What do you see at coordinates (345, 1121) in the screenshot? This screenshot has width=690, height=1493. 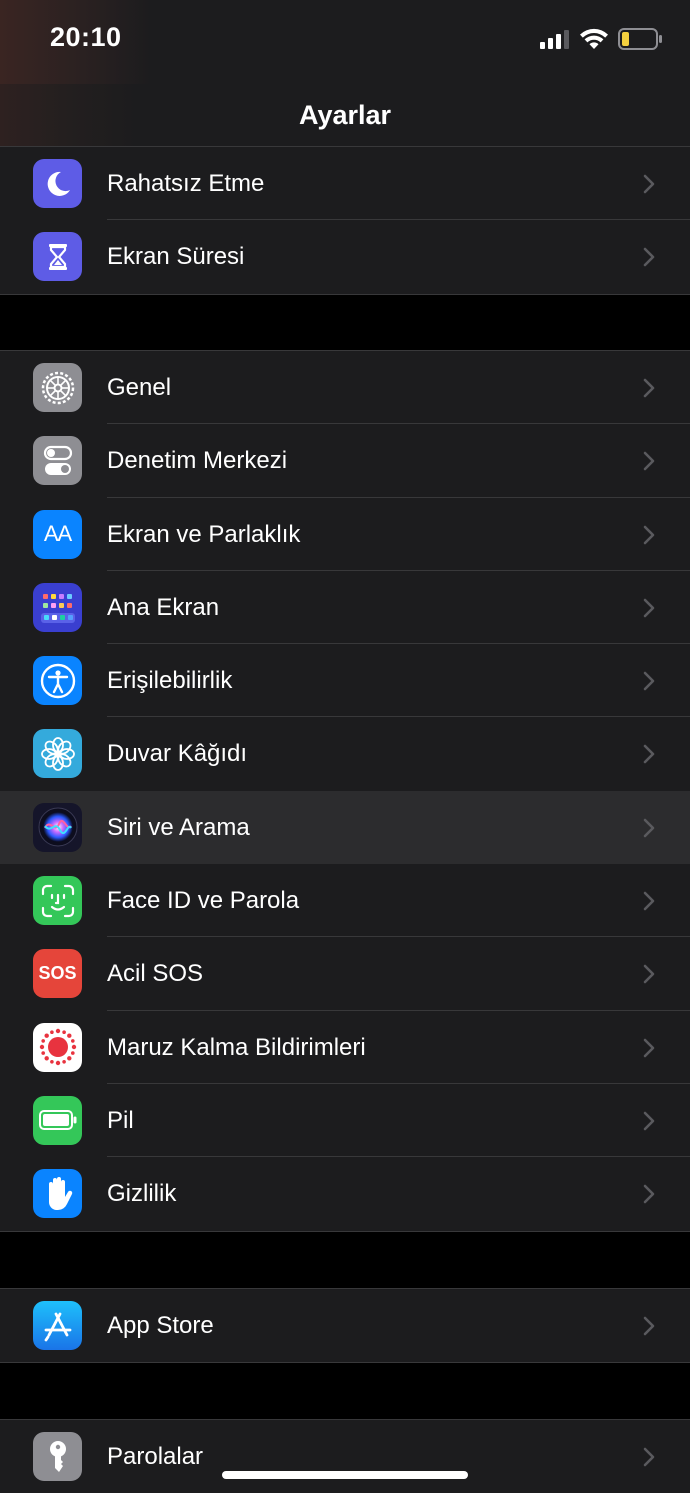 I see `settings-row-battery: Pil` at bounding box center [345, 1121].